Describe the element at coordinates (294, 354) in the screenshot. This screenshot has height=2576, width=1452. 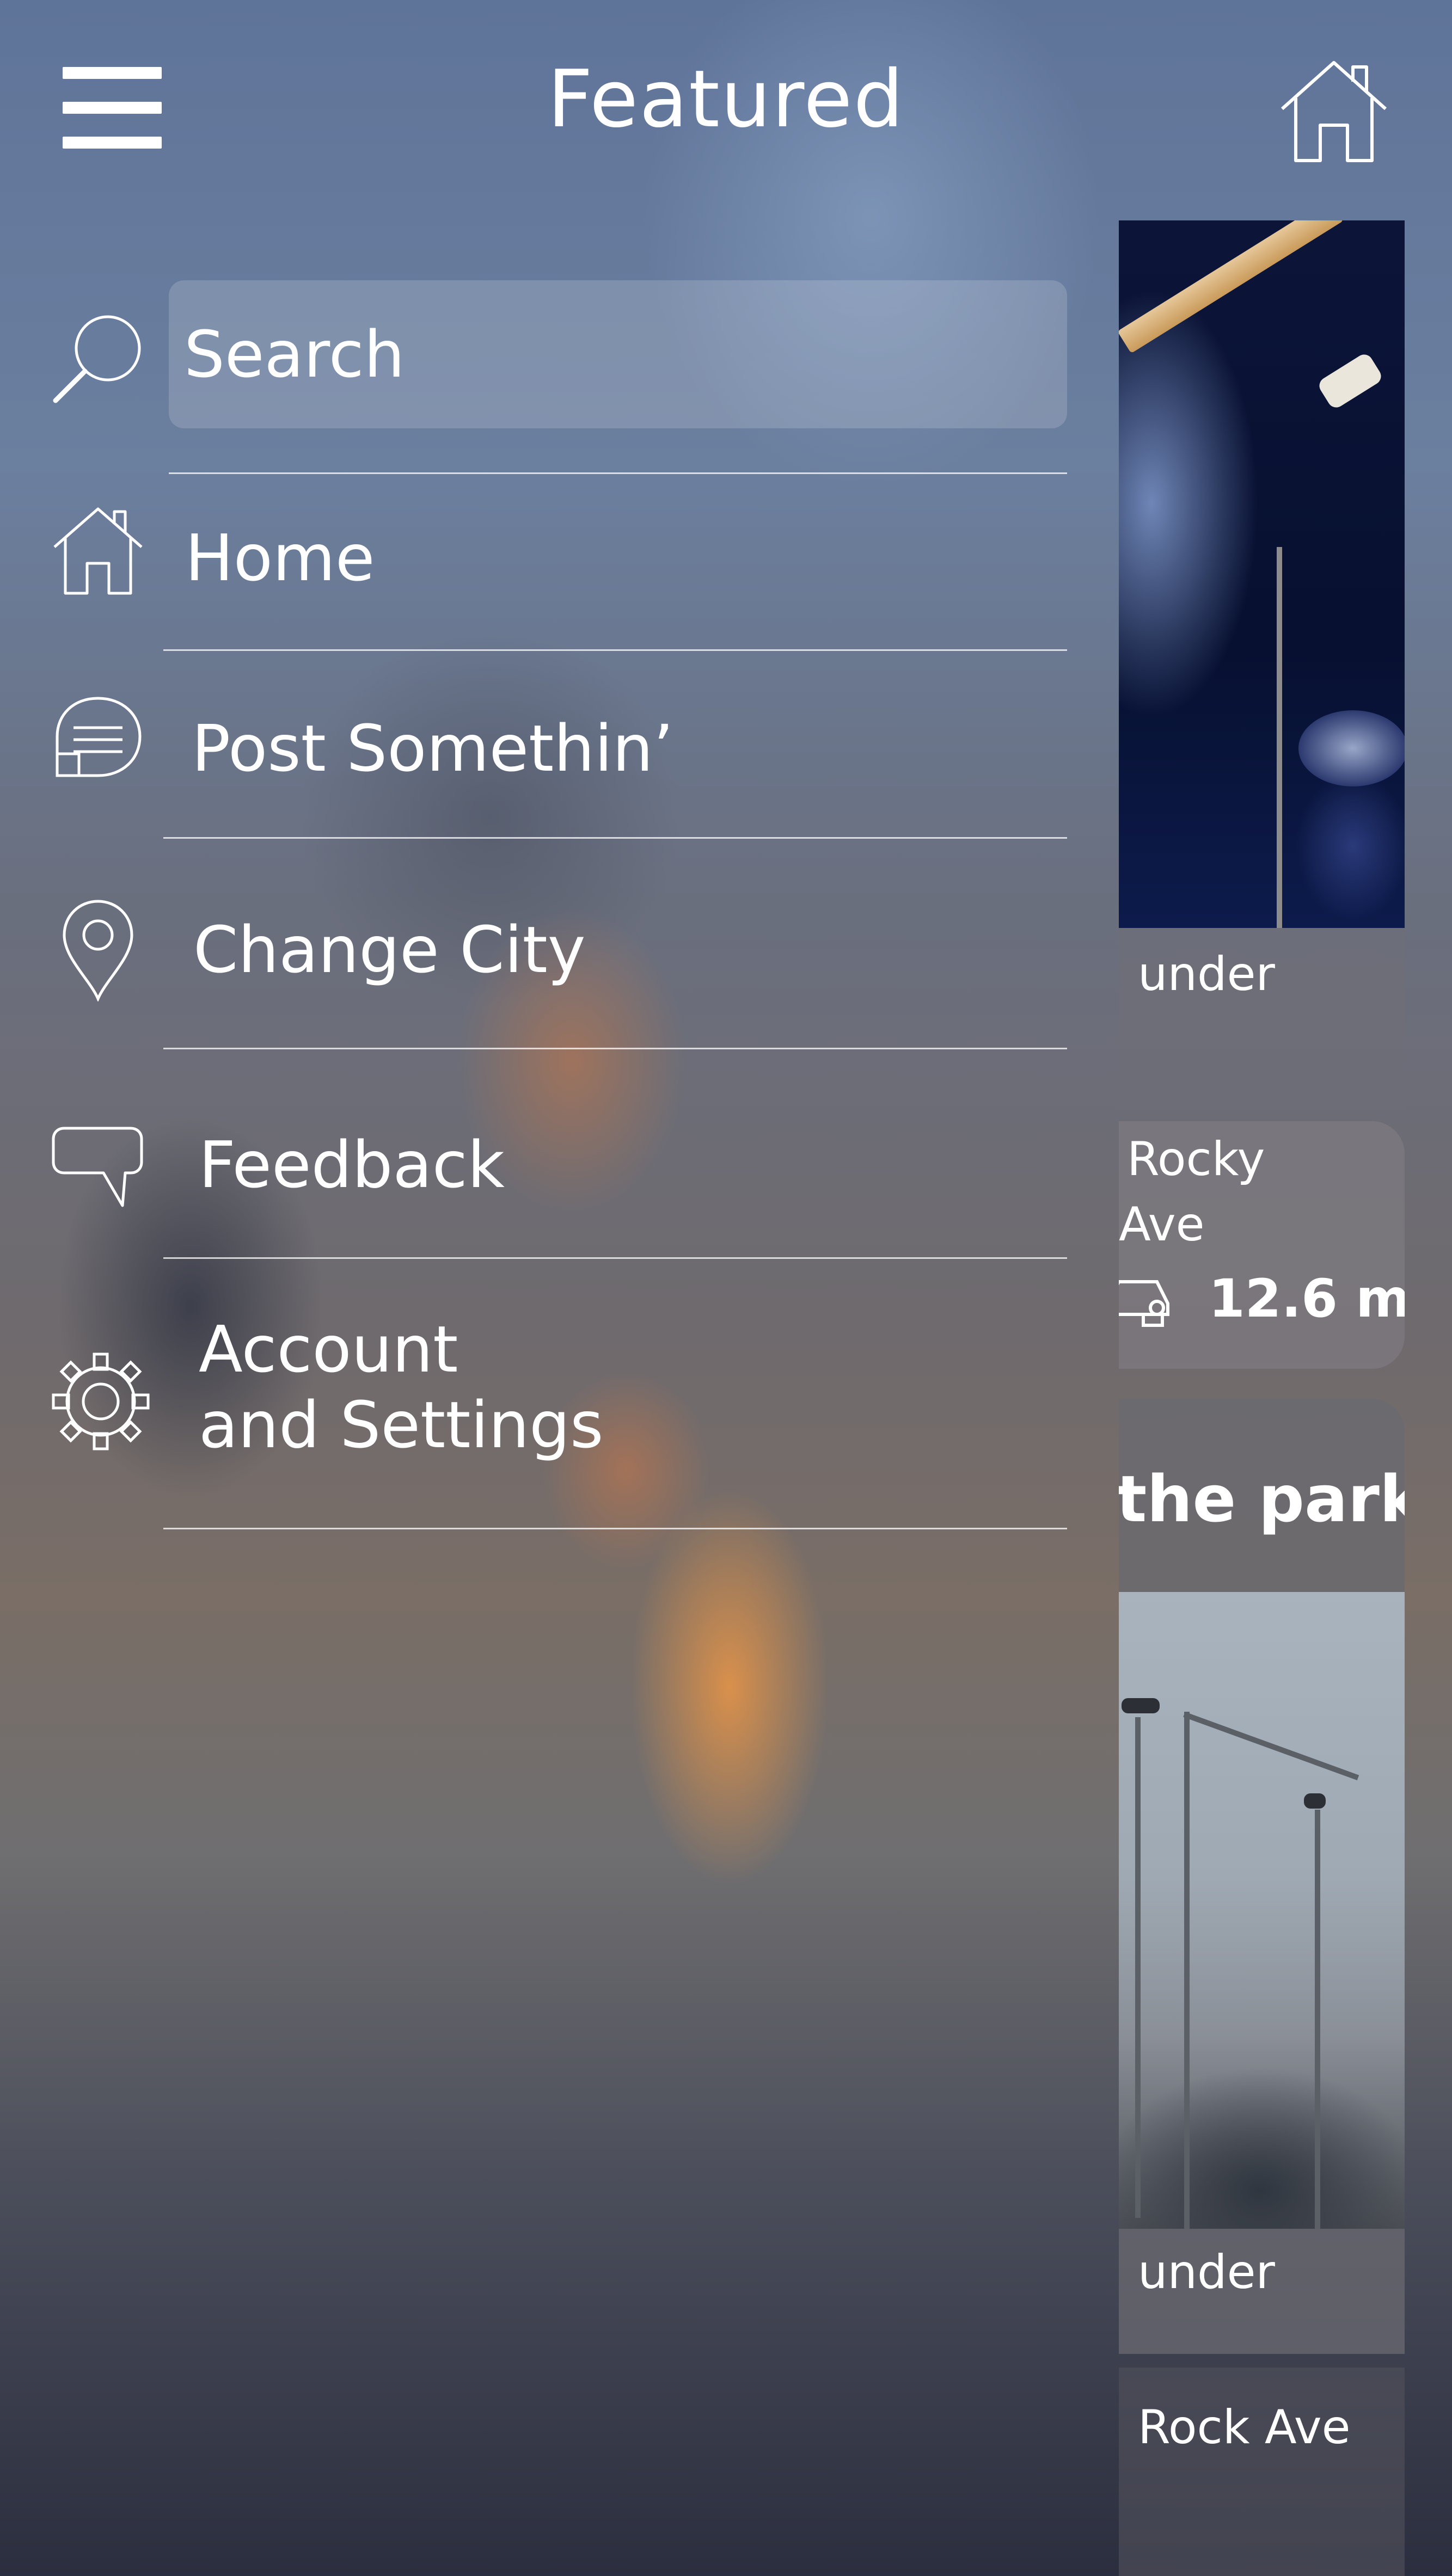
I see `search-placeholder: Search` at that location.